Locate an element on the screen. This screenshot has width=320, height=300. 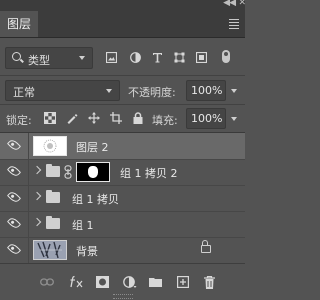
lock-position-icon is located at coordinates (94, 118).